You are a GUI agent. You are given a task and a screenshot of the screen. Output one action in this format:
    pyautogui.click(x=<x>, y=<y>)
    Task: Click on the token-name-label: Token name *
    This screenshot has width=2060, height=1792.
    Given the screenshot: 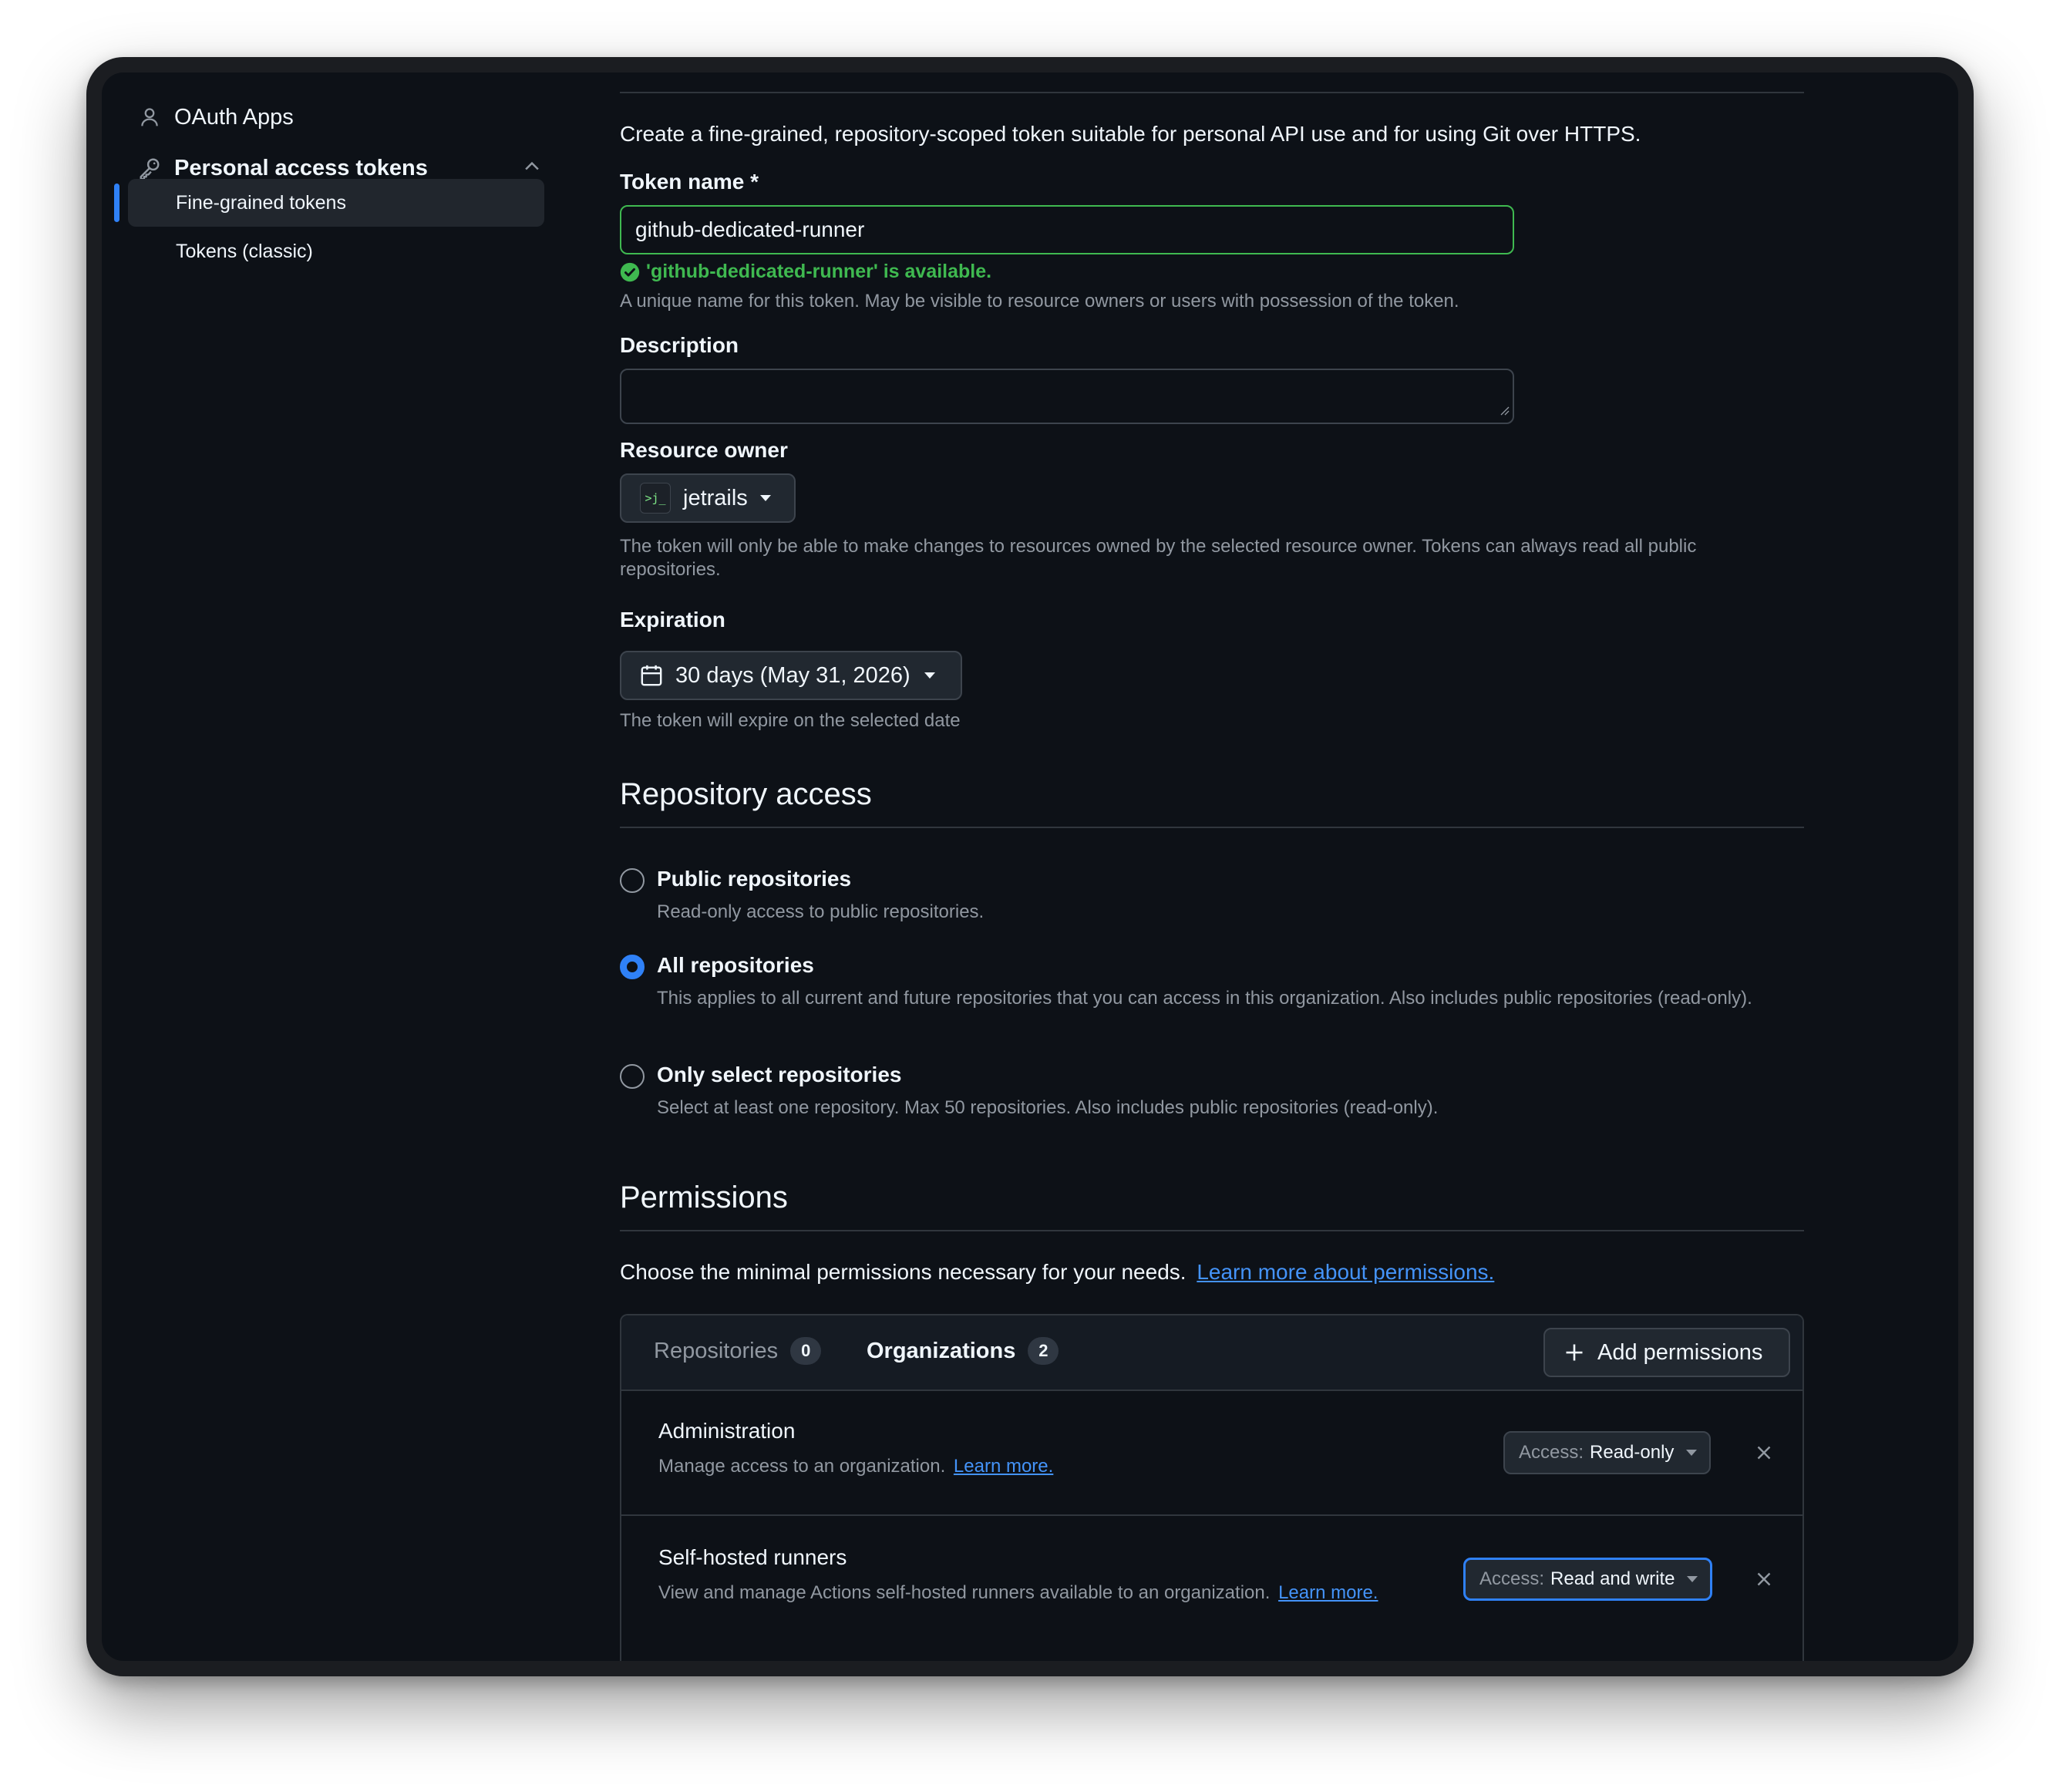 What is the action you would take?
    pyautogui.click(x=689, y=182)
    